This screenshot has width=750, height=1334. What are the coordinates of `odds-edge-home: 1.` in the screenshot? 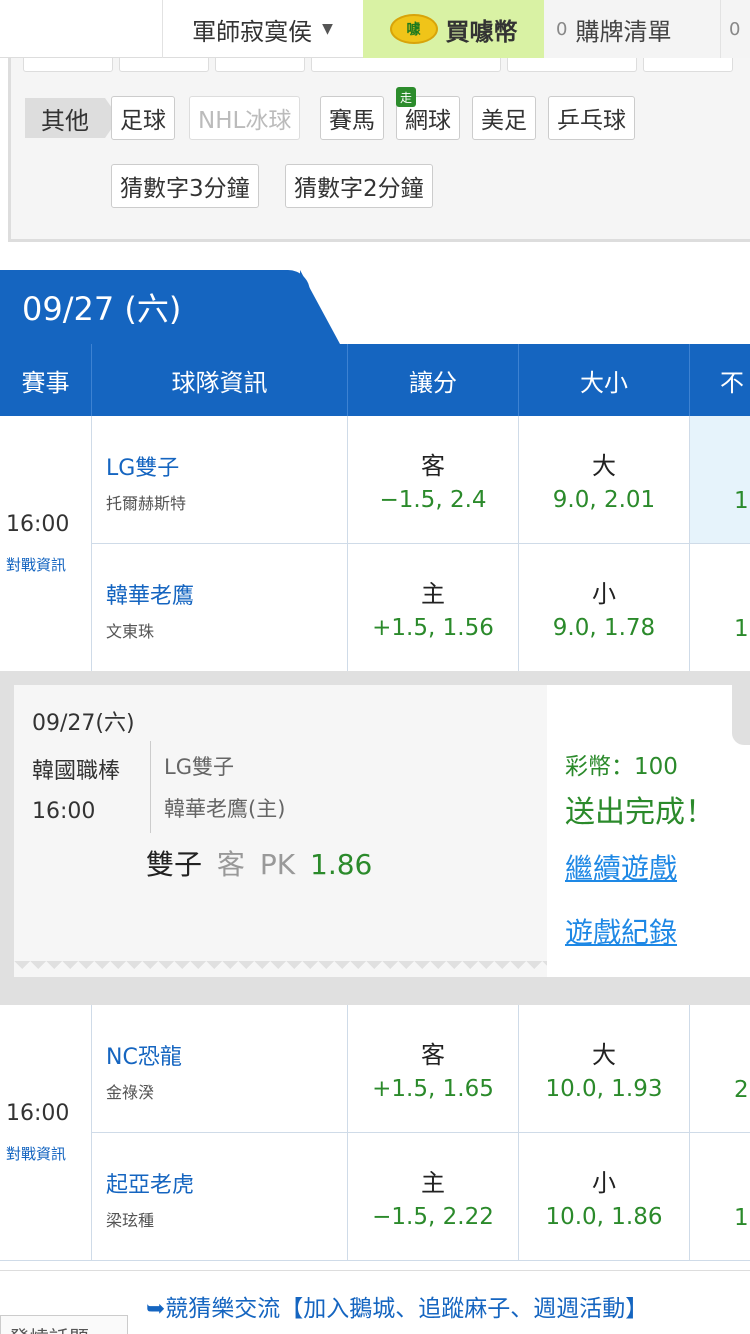 It's located at (720, 1197).